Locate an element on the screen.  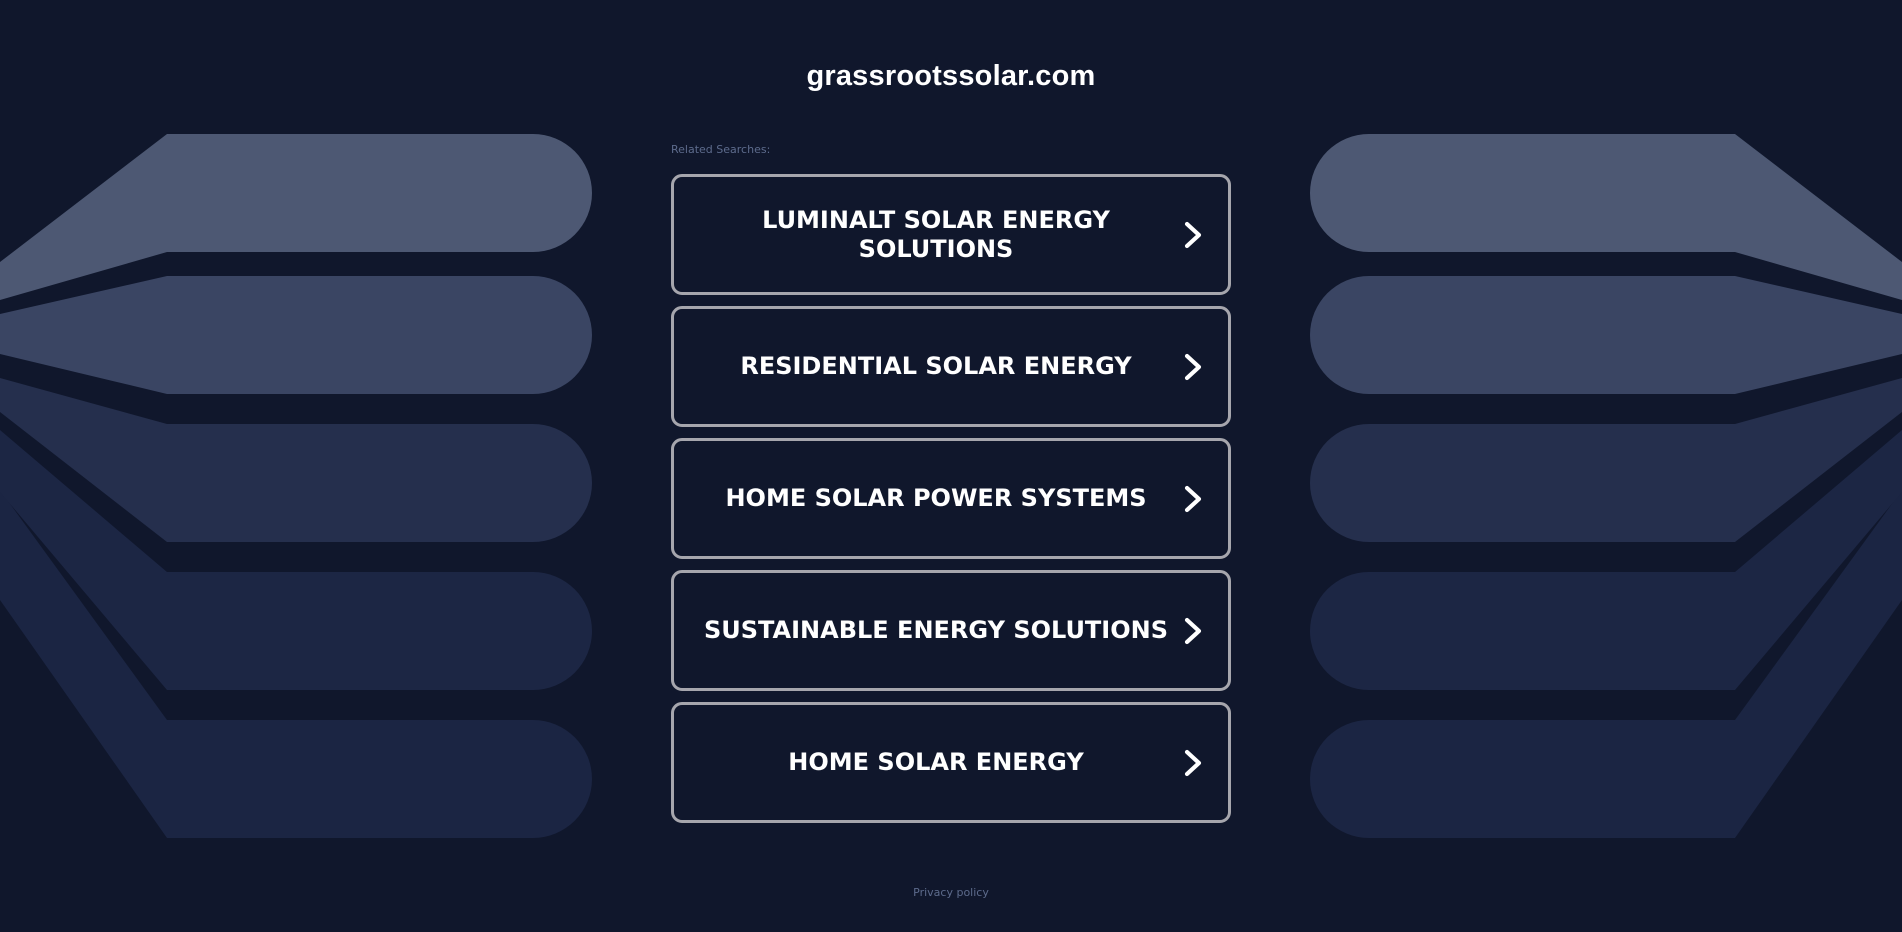
search-link-home-solar-energy: HOME SOLAR ENERGY is located at coordinates (951, 762).